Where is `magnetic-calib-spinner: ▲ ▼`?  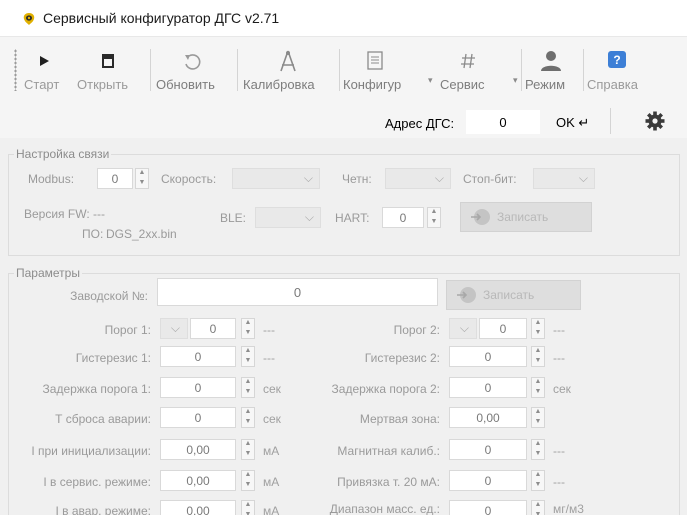 magnetic-calib-spinner: ▲ ▼ is located at coordinates (538, 449).